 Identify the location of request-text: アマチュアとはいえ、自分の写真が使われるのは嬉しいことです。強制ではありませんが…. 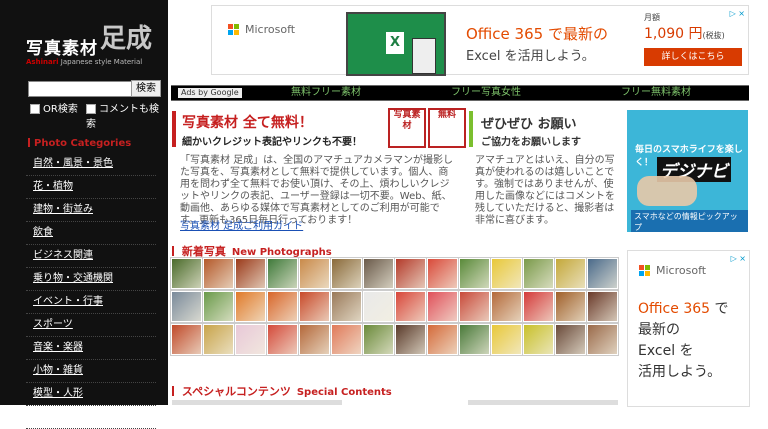
(545, 190).